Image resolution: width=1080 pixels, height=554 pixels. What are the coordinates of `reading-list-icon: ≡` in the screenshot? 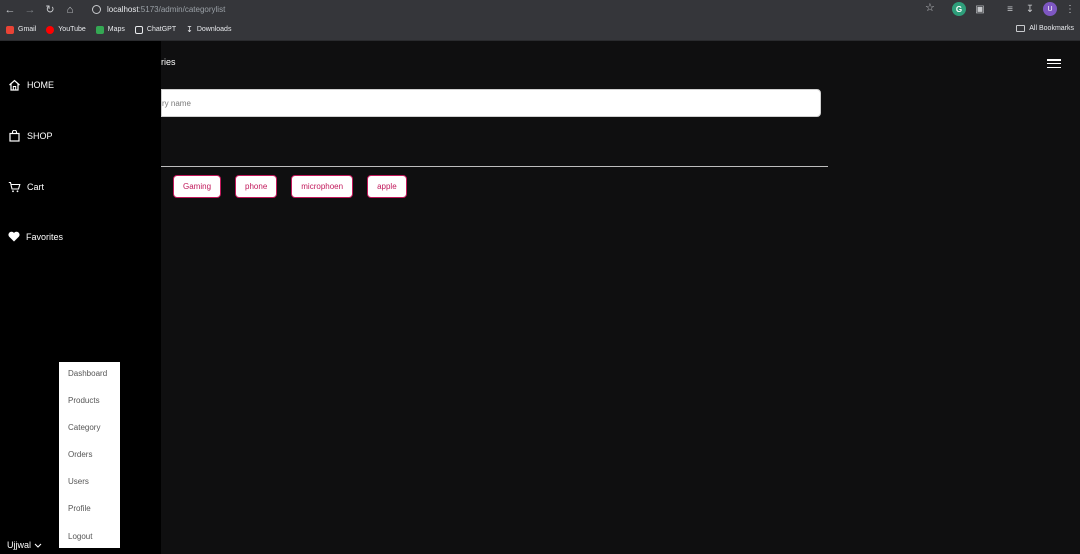 It's located at (1010, 9).